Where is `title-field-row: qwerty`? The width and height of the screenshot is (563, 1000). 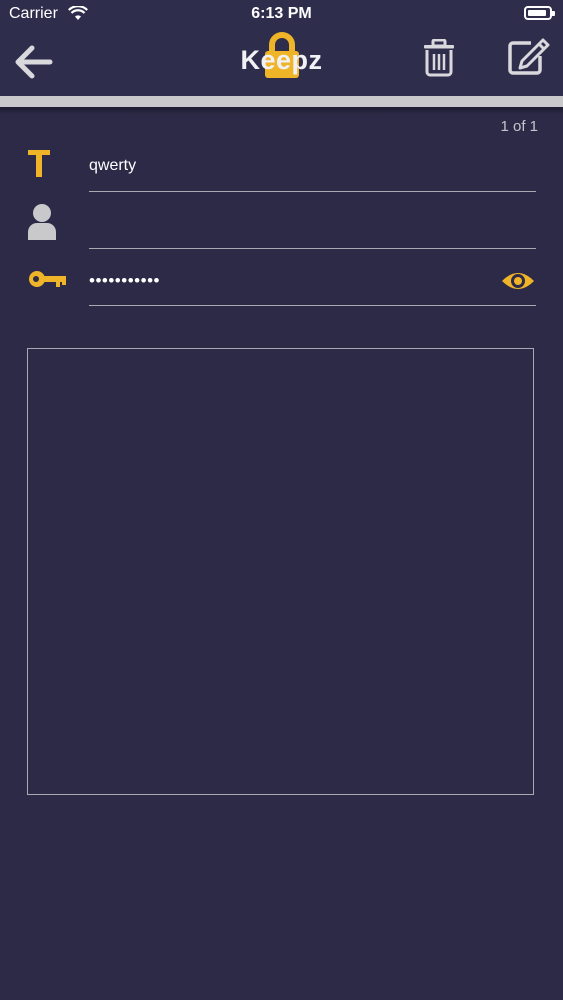 title-field-row: qwerty is located at coordinates (281, 168).